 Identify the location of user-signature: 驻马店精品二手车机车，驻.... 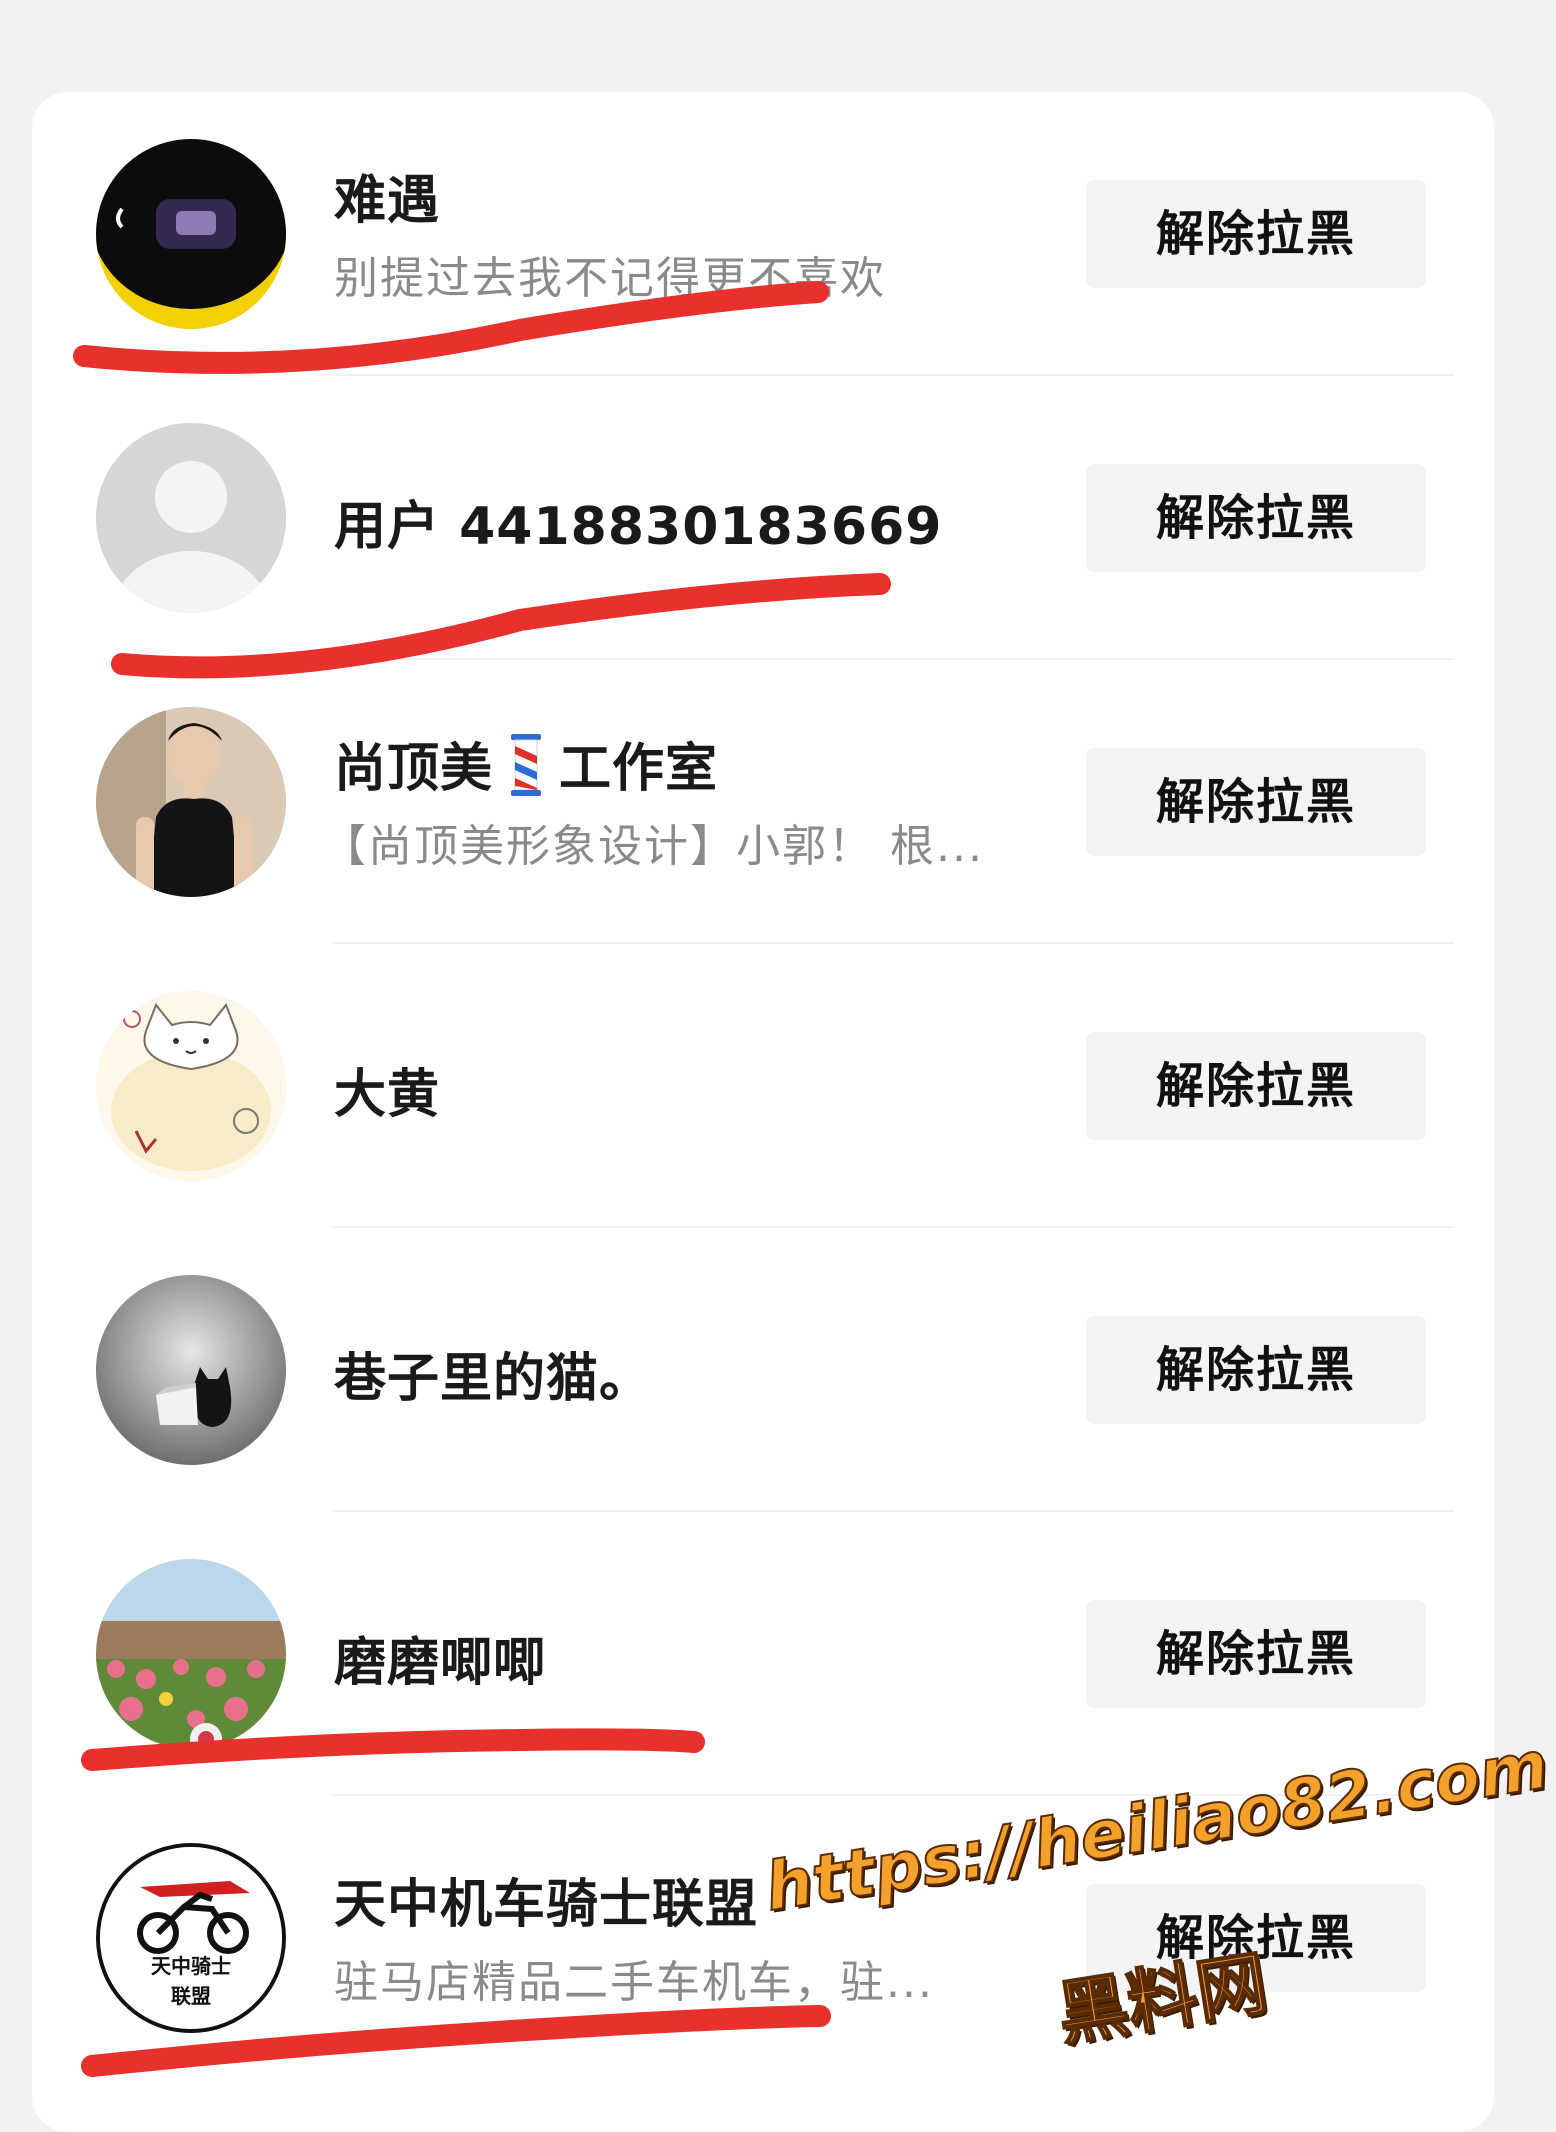
(634, 1982).